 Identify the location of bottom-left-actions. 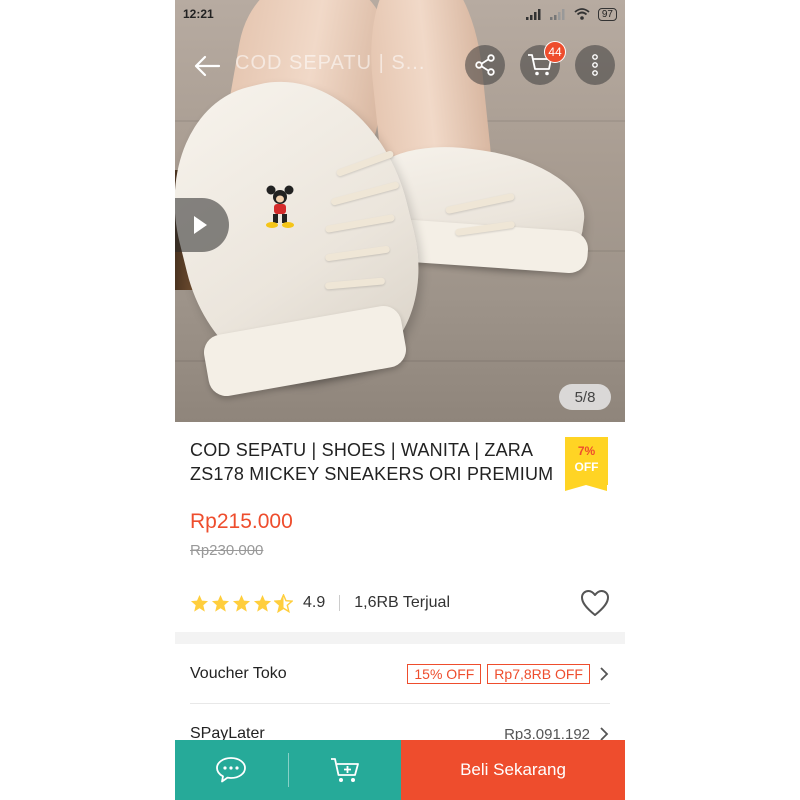
(288, 770).